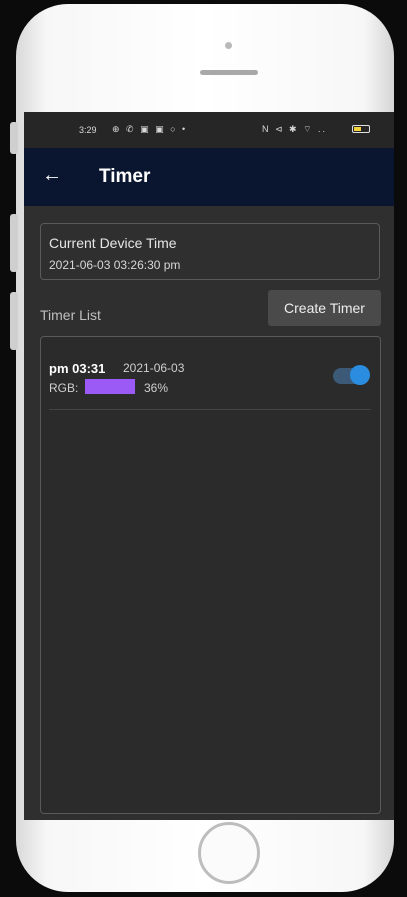 The height and width of the screenshot is (897, 407). What do you see at coordinates (70, 315) in the screenshot?
I see `timer-list-heading: Timer List` at bounding box center [70, 315].